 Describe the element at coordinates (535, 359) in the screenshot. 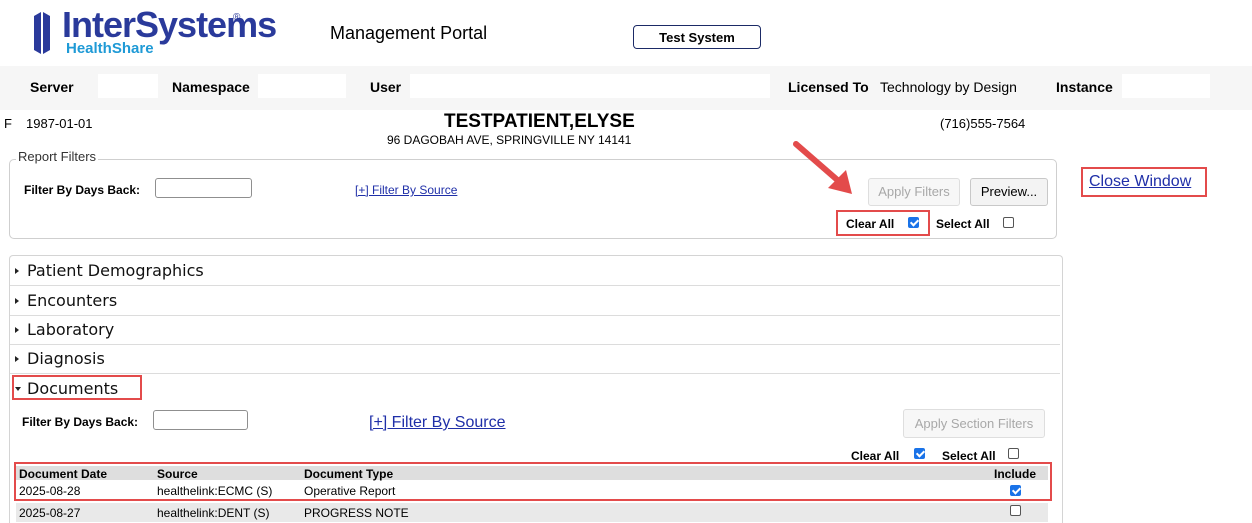

I see `section-diagnosis: Diagnosis` at that location.